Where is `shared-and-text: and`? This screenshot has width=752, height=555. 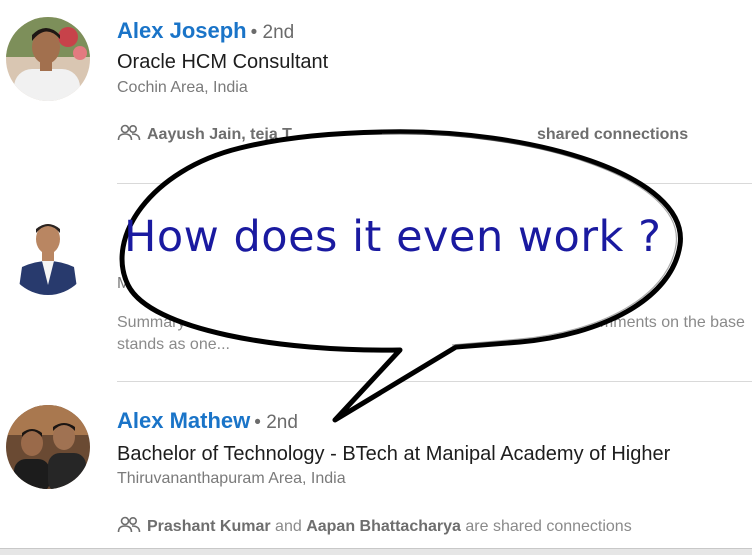 shared-and-text: and is located at coordinates (288, 526).